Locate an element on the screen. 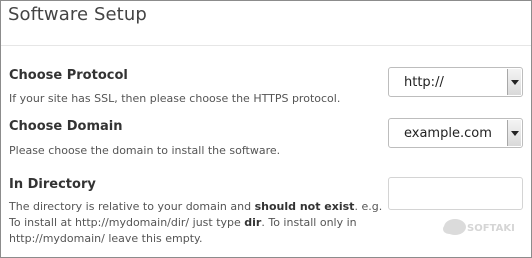 This screenshot has height=258, width=532. hint-bold-text: dir is located at coordinates (253, 222).